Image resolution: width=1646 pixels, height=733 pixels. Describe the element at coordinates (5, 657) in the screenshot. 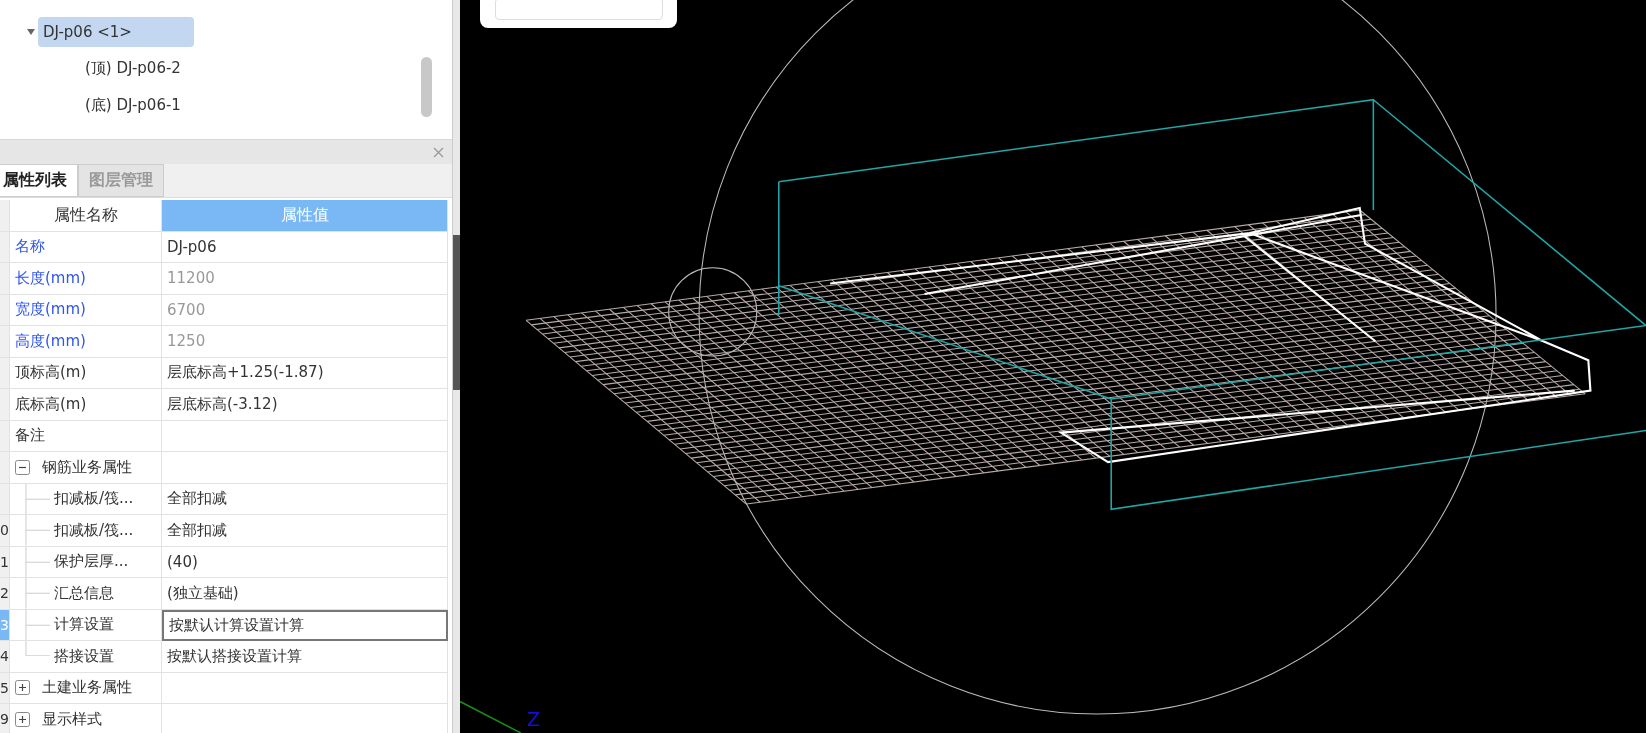

I see `row-number: 4` at that location.